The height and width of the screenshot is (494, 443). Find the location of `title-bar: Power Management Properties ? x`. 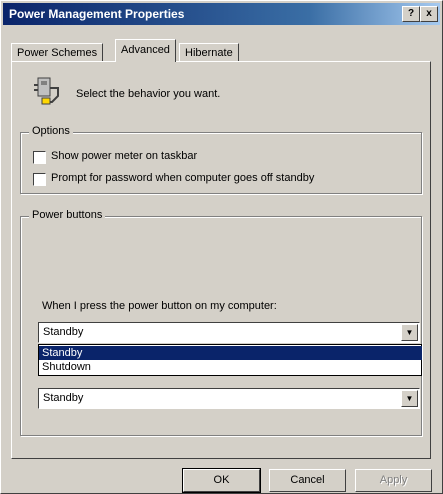

title-bar: Power Management Properties ? x is located at coordinates (221, 14).